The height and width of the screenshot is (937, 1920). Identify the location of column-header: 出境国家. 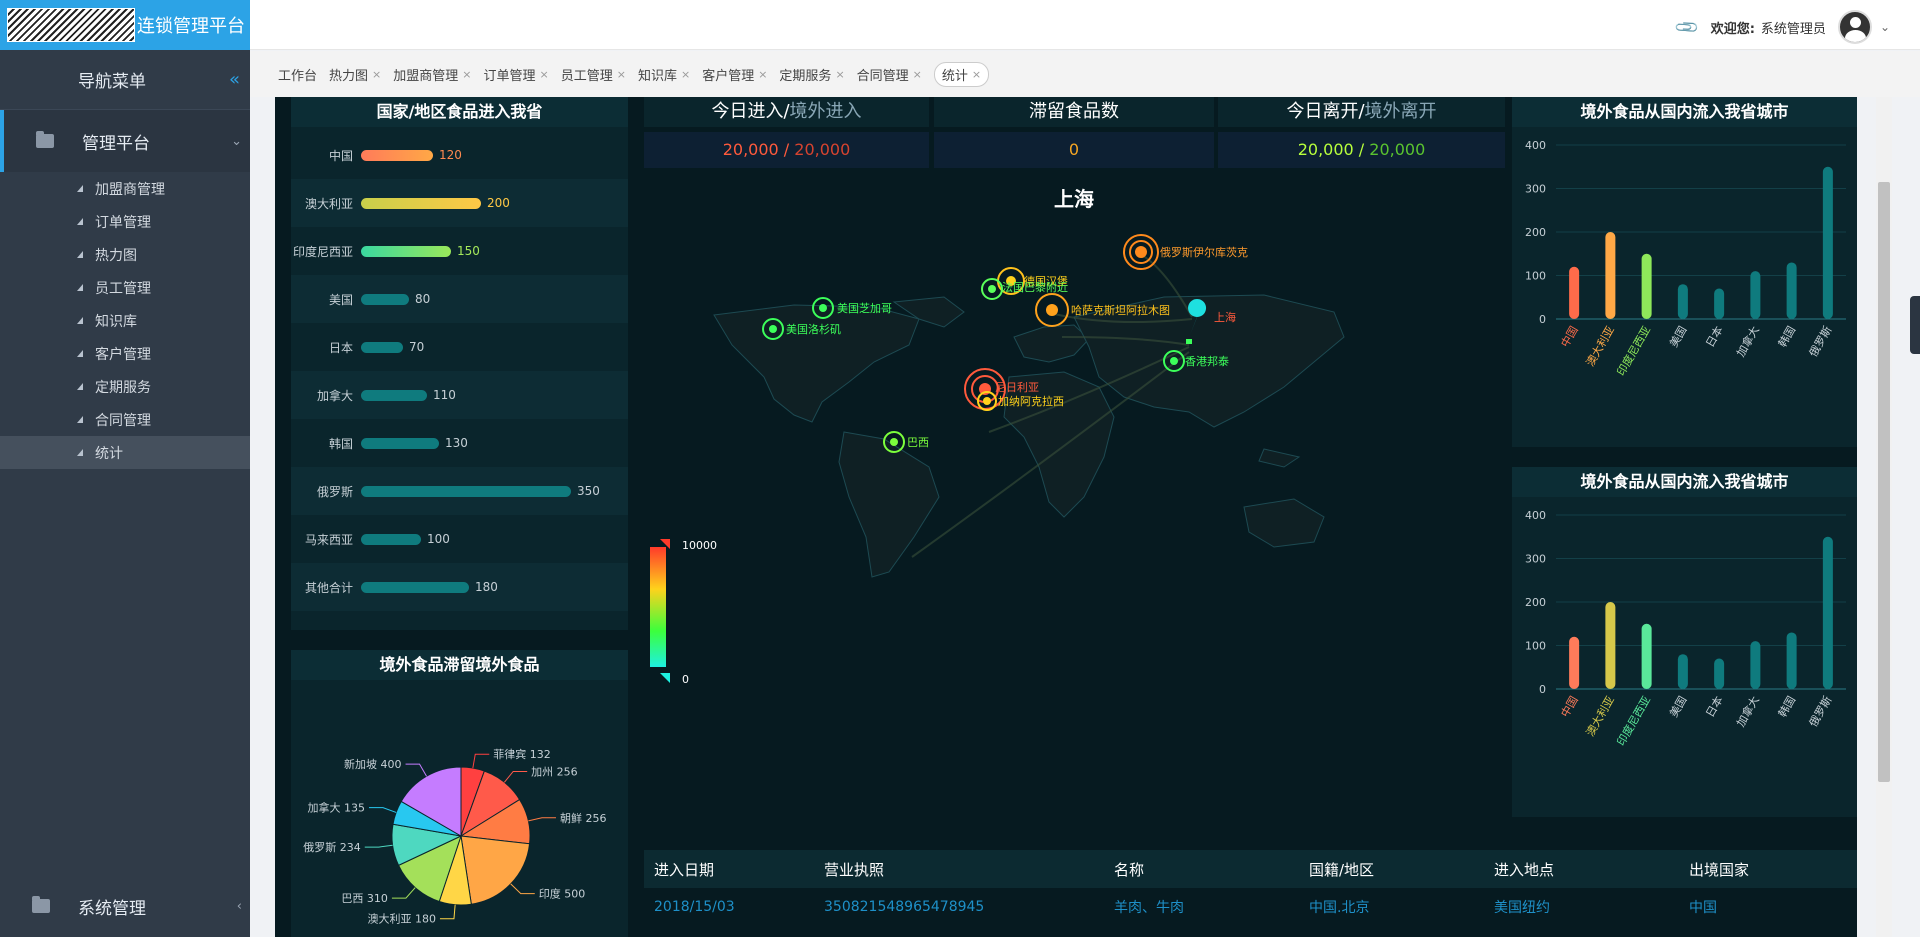
(1764, 869).